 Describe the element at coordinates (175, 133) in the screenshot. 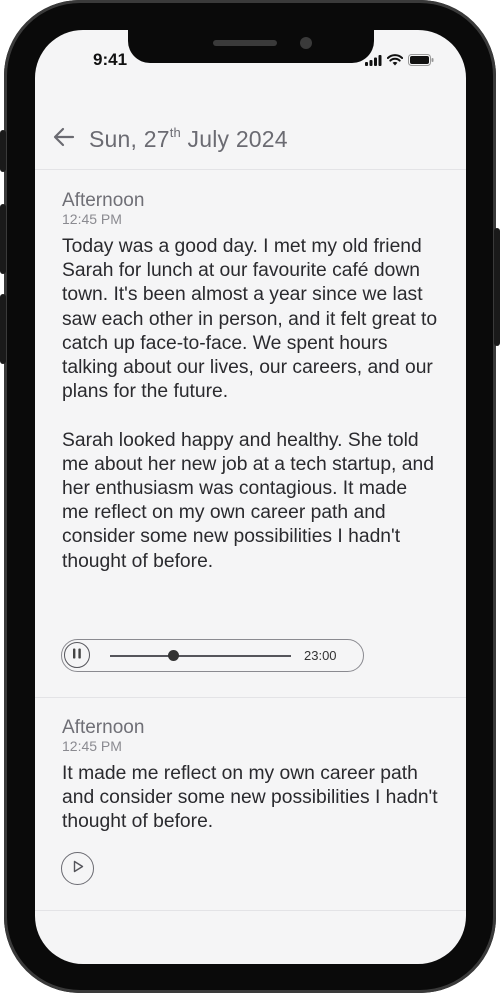

I see `date-suffix: th` at that location.